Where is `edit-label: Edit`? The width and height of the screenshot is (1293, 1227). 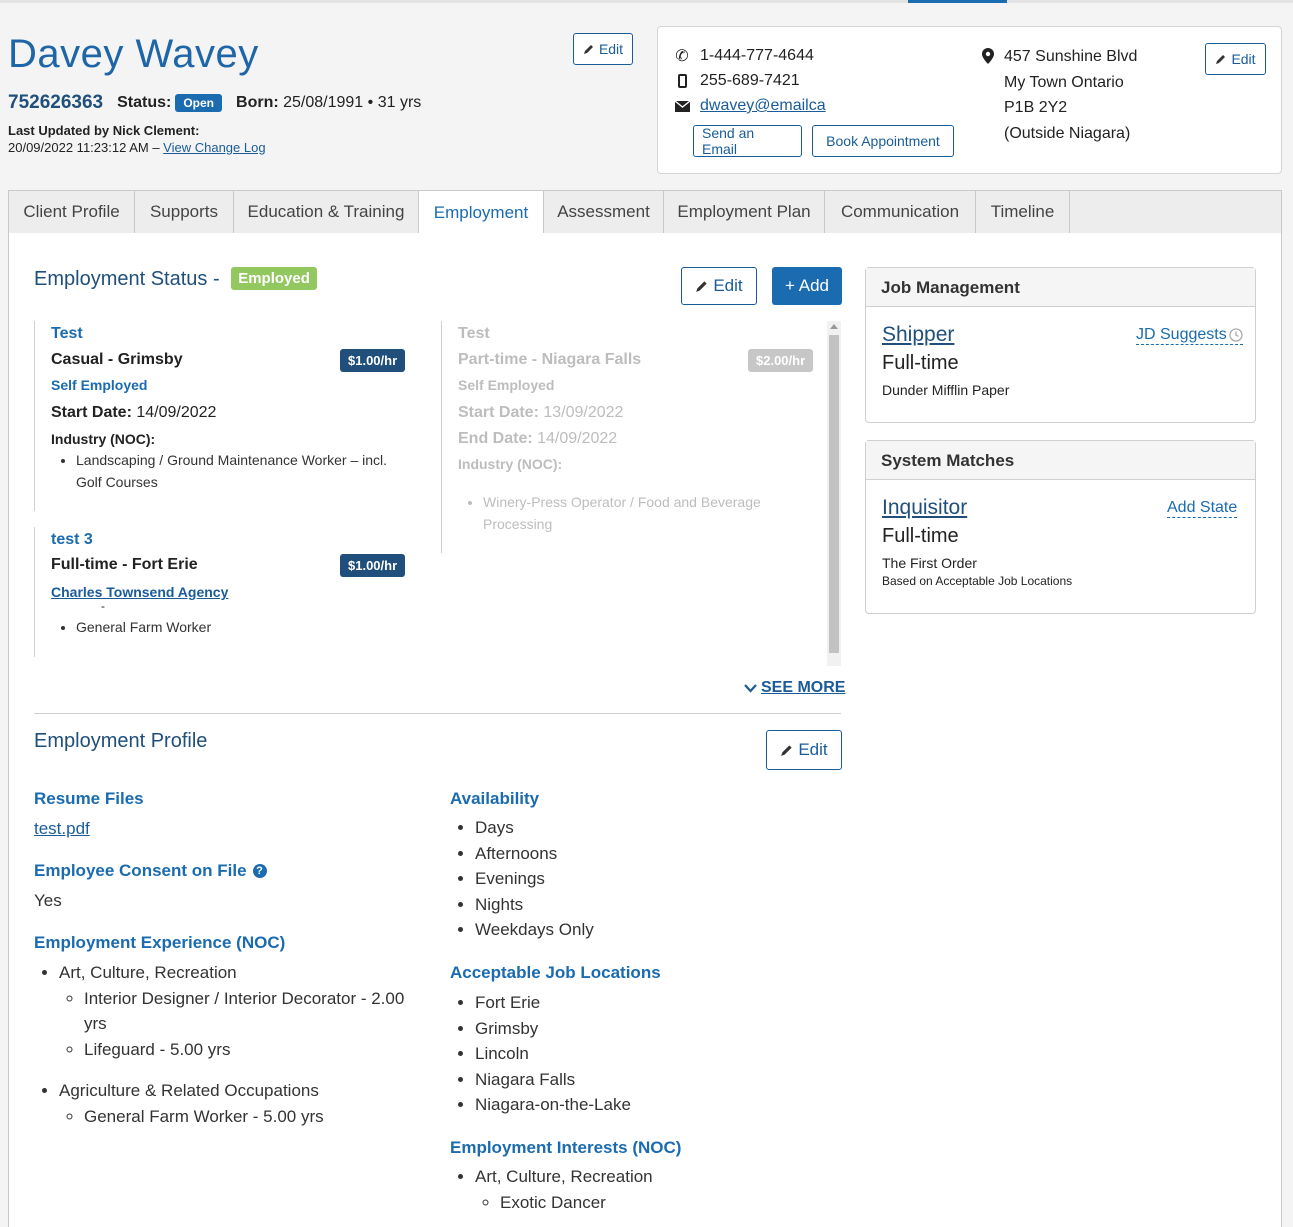 edit-label: Edit is located at coordinates (611, 49).